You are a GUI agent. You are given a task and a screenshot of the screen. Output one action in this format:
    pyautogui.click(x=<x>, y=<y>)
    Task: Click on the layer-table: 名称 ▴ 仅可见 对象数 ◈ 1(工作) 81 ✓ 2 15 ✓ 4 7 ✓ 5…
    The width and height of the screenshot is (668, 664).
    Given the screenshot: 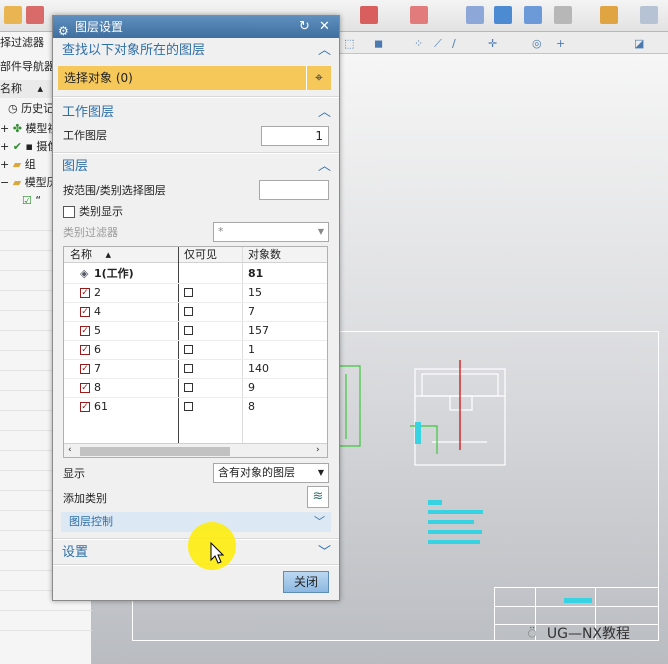 What is the action you would take?
    pyautogui.click(x=195, y=352)
    